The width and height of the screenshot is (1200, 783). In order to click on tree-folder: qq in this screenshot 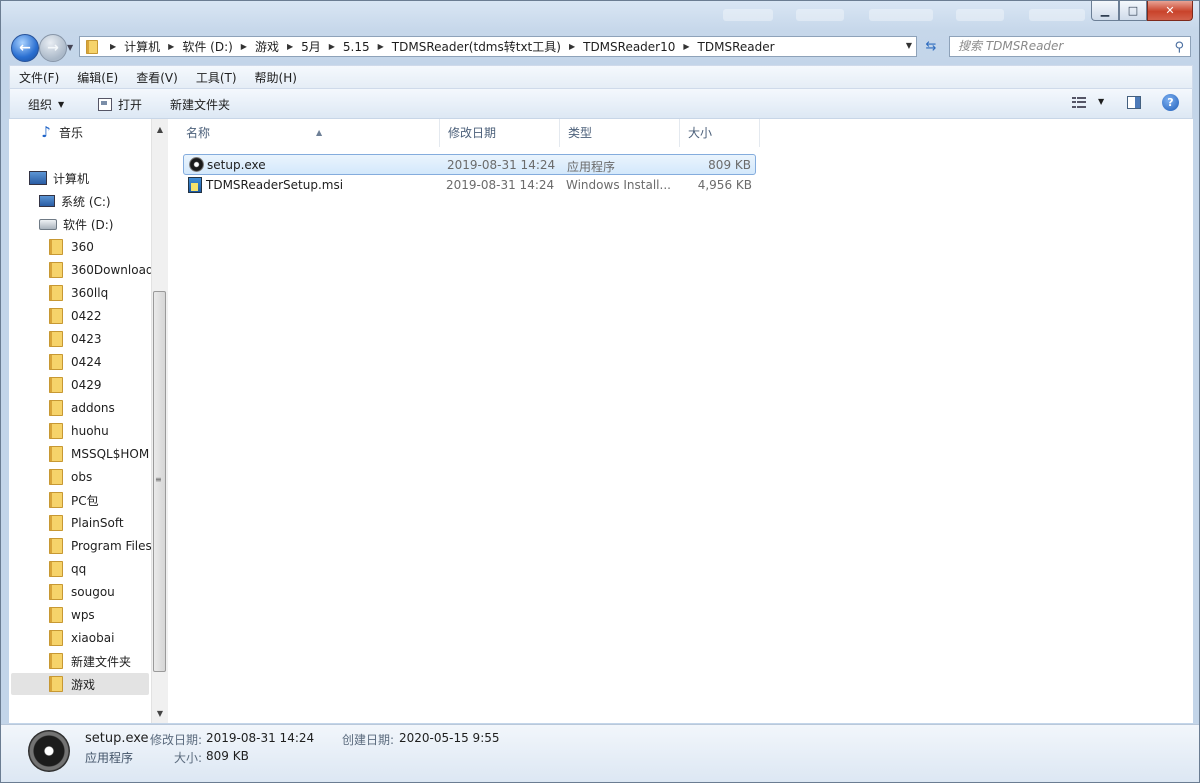, I will do `click(67, 569)`.